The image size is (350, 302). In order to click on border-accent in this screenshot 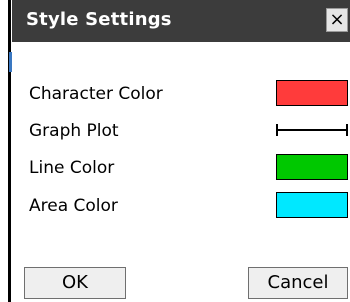, I will do `click(10, 62)`.